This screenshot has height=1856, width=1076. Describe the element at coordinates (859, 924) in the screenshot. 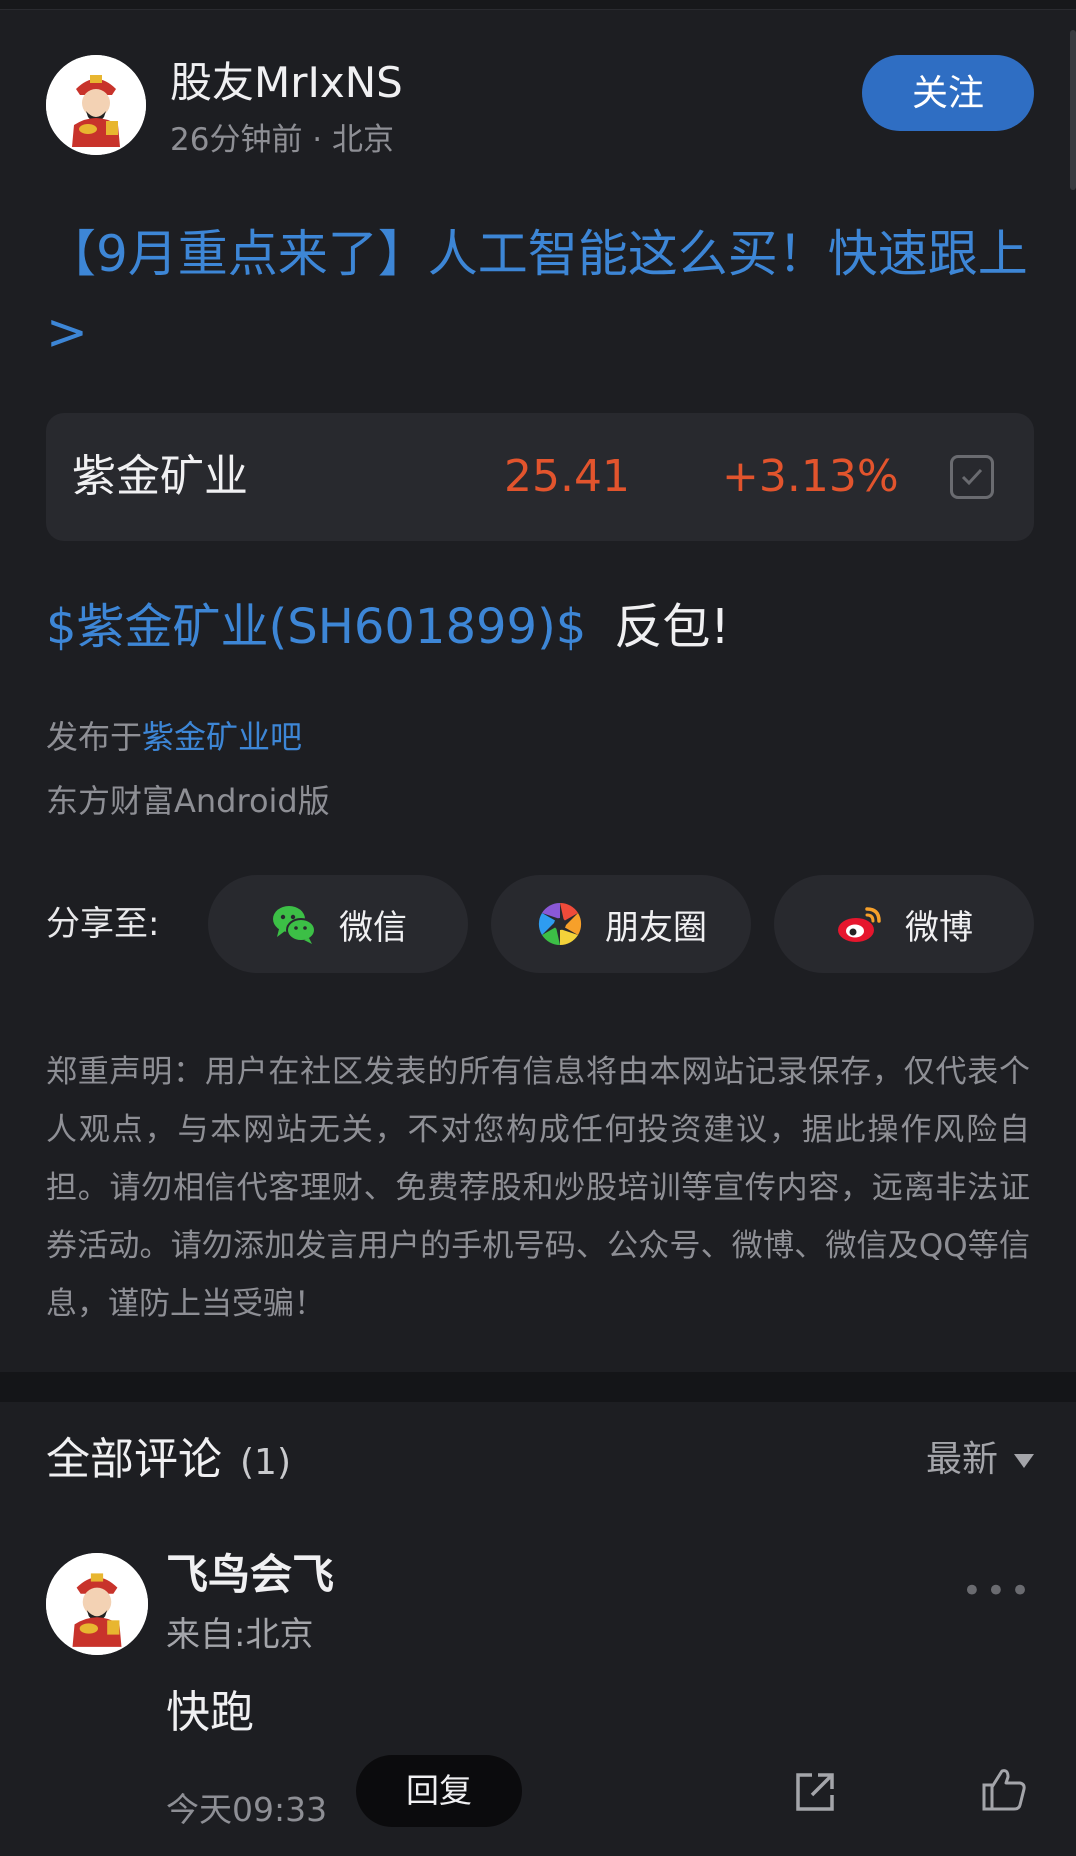

I see `weibo-icon` at that location.